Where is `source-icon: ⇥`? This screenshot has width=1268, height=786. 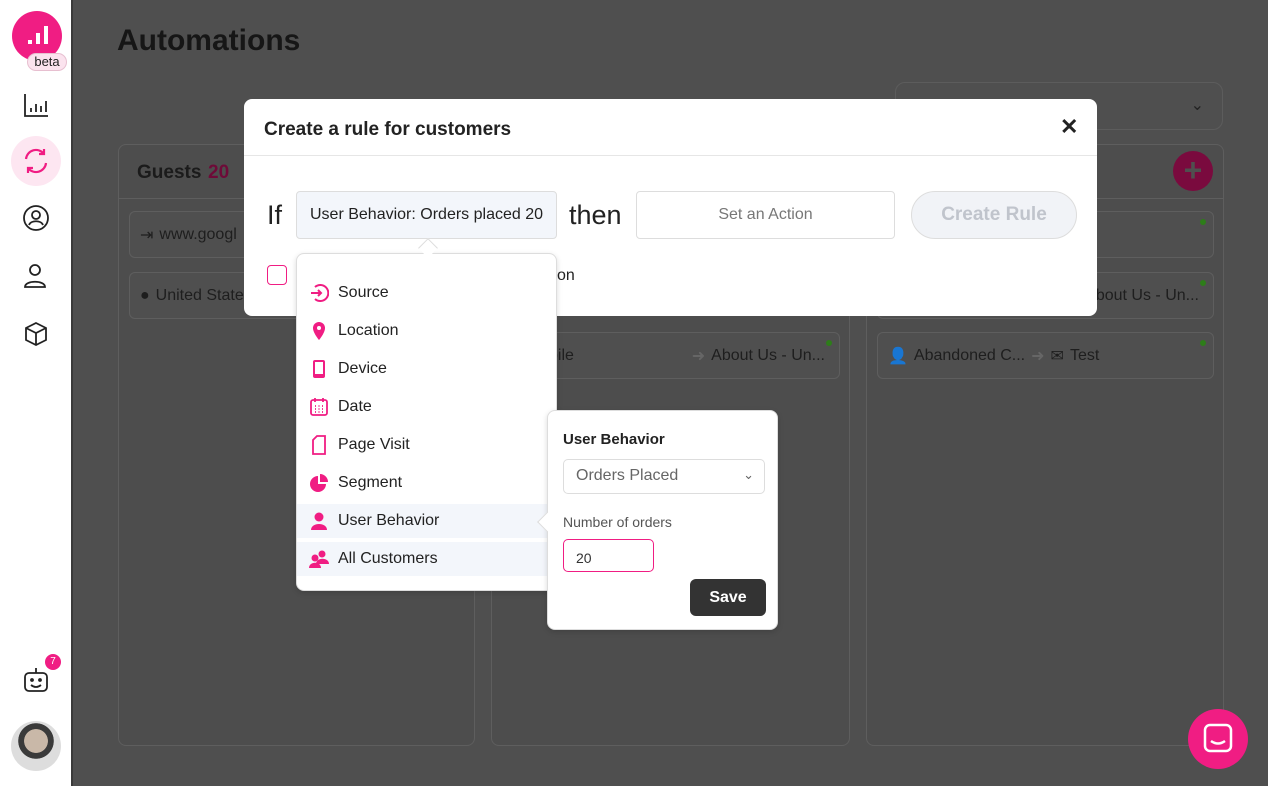 source-icon: ⇥ is located at coordinates (147, 235).